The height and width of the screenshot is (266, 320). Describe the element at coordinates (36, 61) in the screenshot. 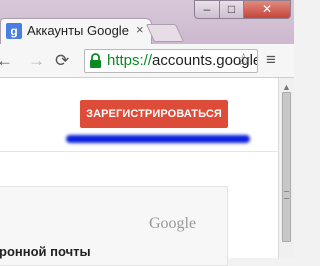

I see `forward-arrow-icon: →` at that location.